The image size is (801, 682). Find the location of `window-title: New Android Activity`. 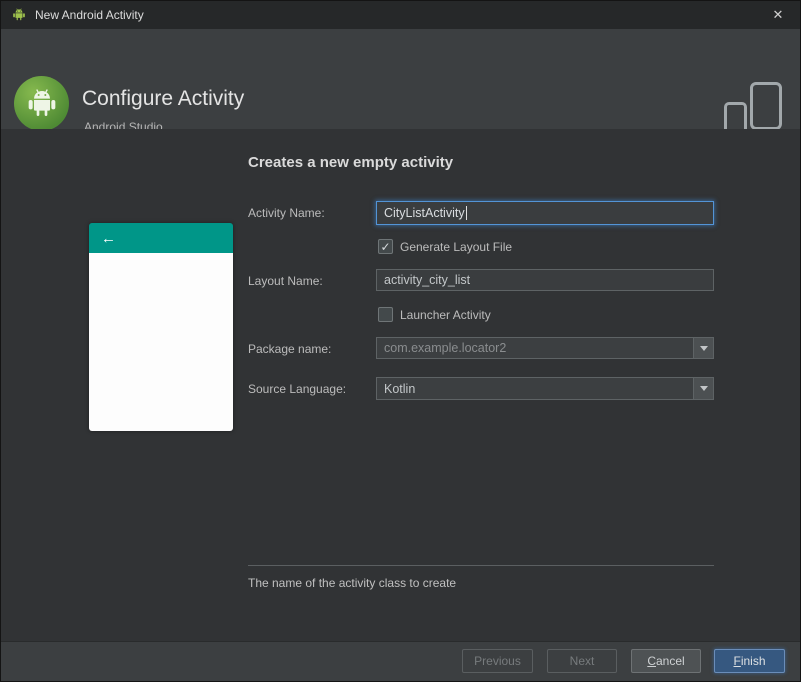

window-title: New Android Activity is located at coordinates (89, 15).